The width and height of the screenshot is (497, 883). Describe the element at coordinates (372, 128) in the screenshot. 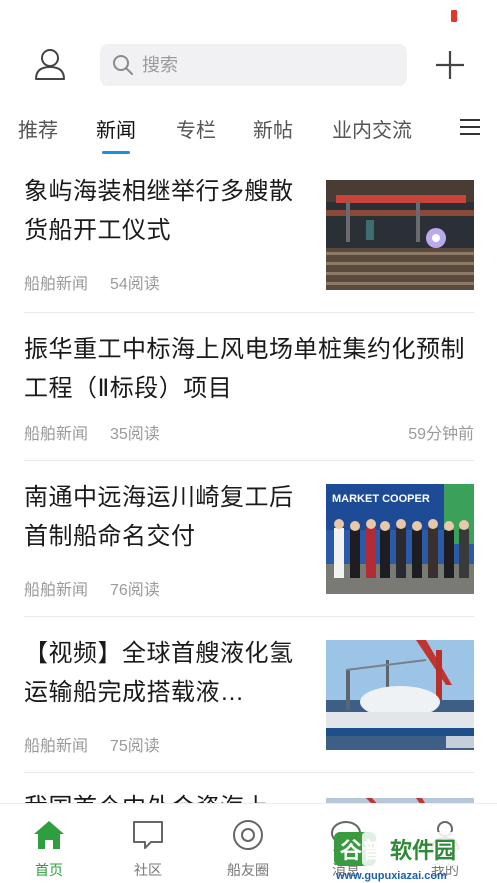

I see `tab-industry-exchange: 业内交流` at that location.